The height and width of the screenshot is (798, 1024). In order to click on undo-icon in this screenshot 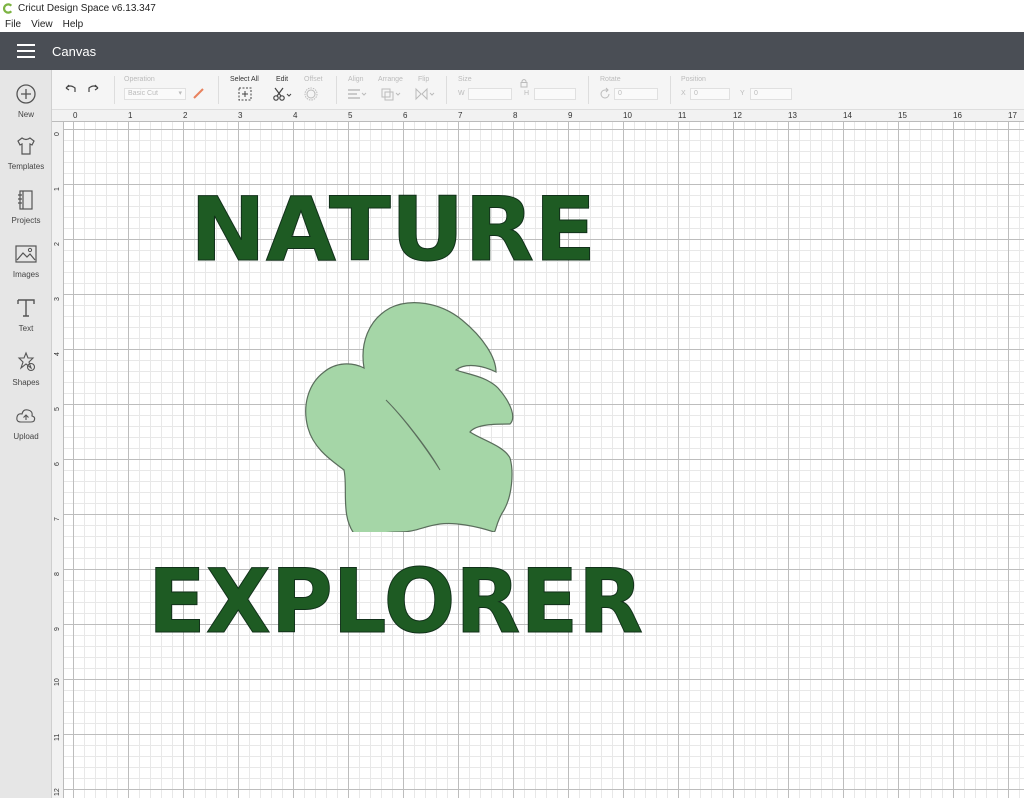, I will do `click(70, 89)`.